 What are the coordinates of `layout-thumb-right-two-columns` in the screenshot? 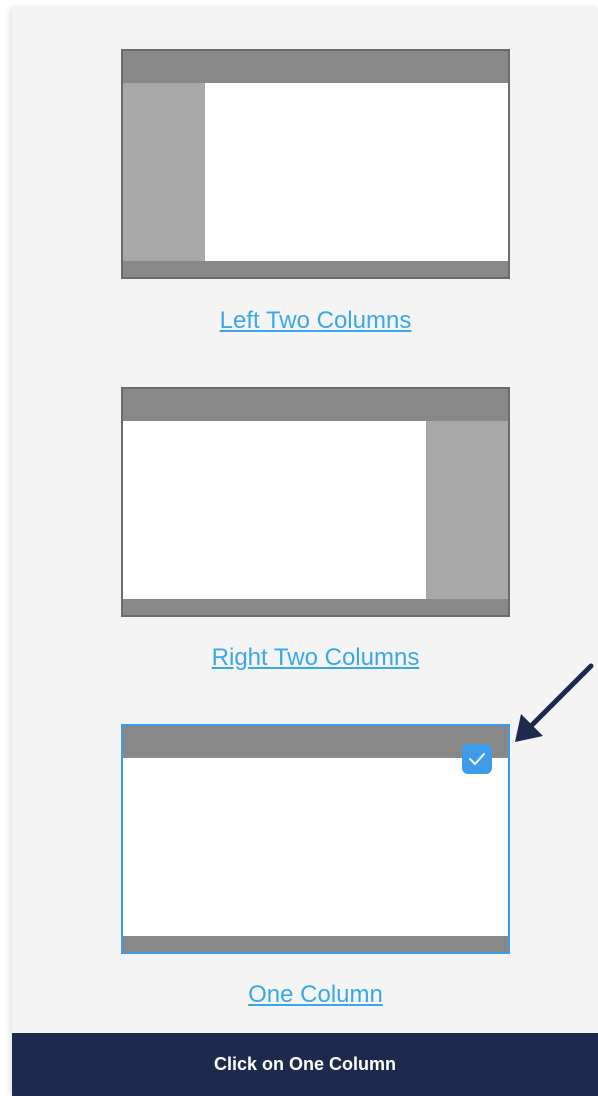 It's located at (315, 502).